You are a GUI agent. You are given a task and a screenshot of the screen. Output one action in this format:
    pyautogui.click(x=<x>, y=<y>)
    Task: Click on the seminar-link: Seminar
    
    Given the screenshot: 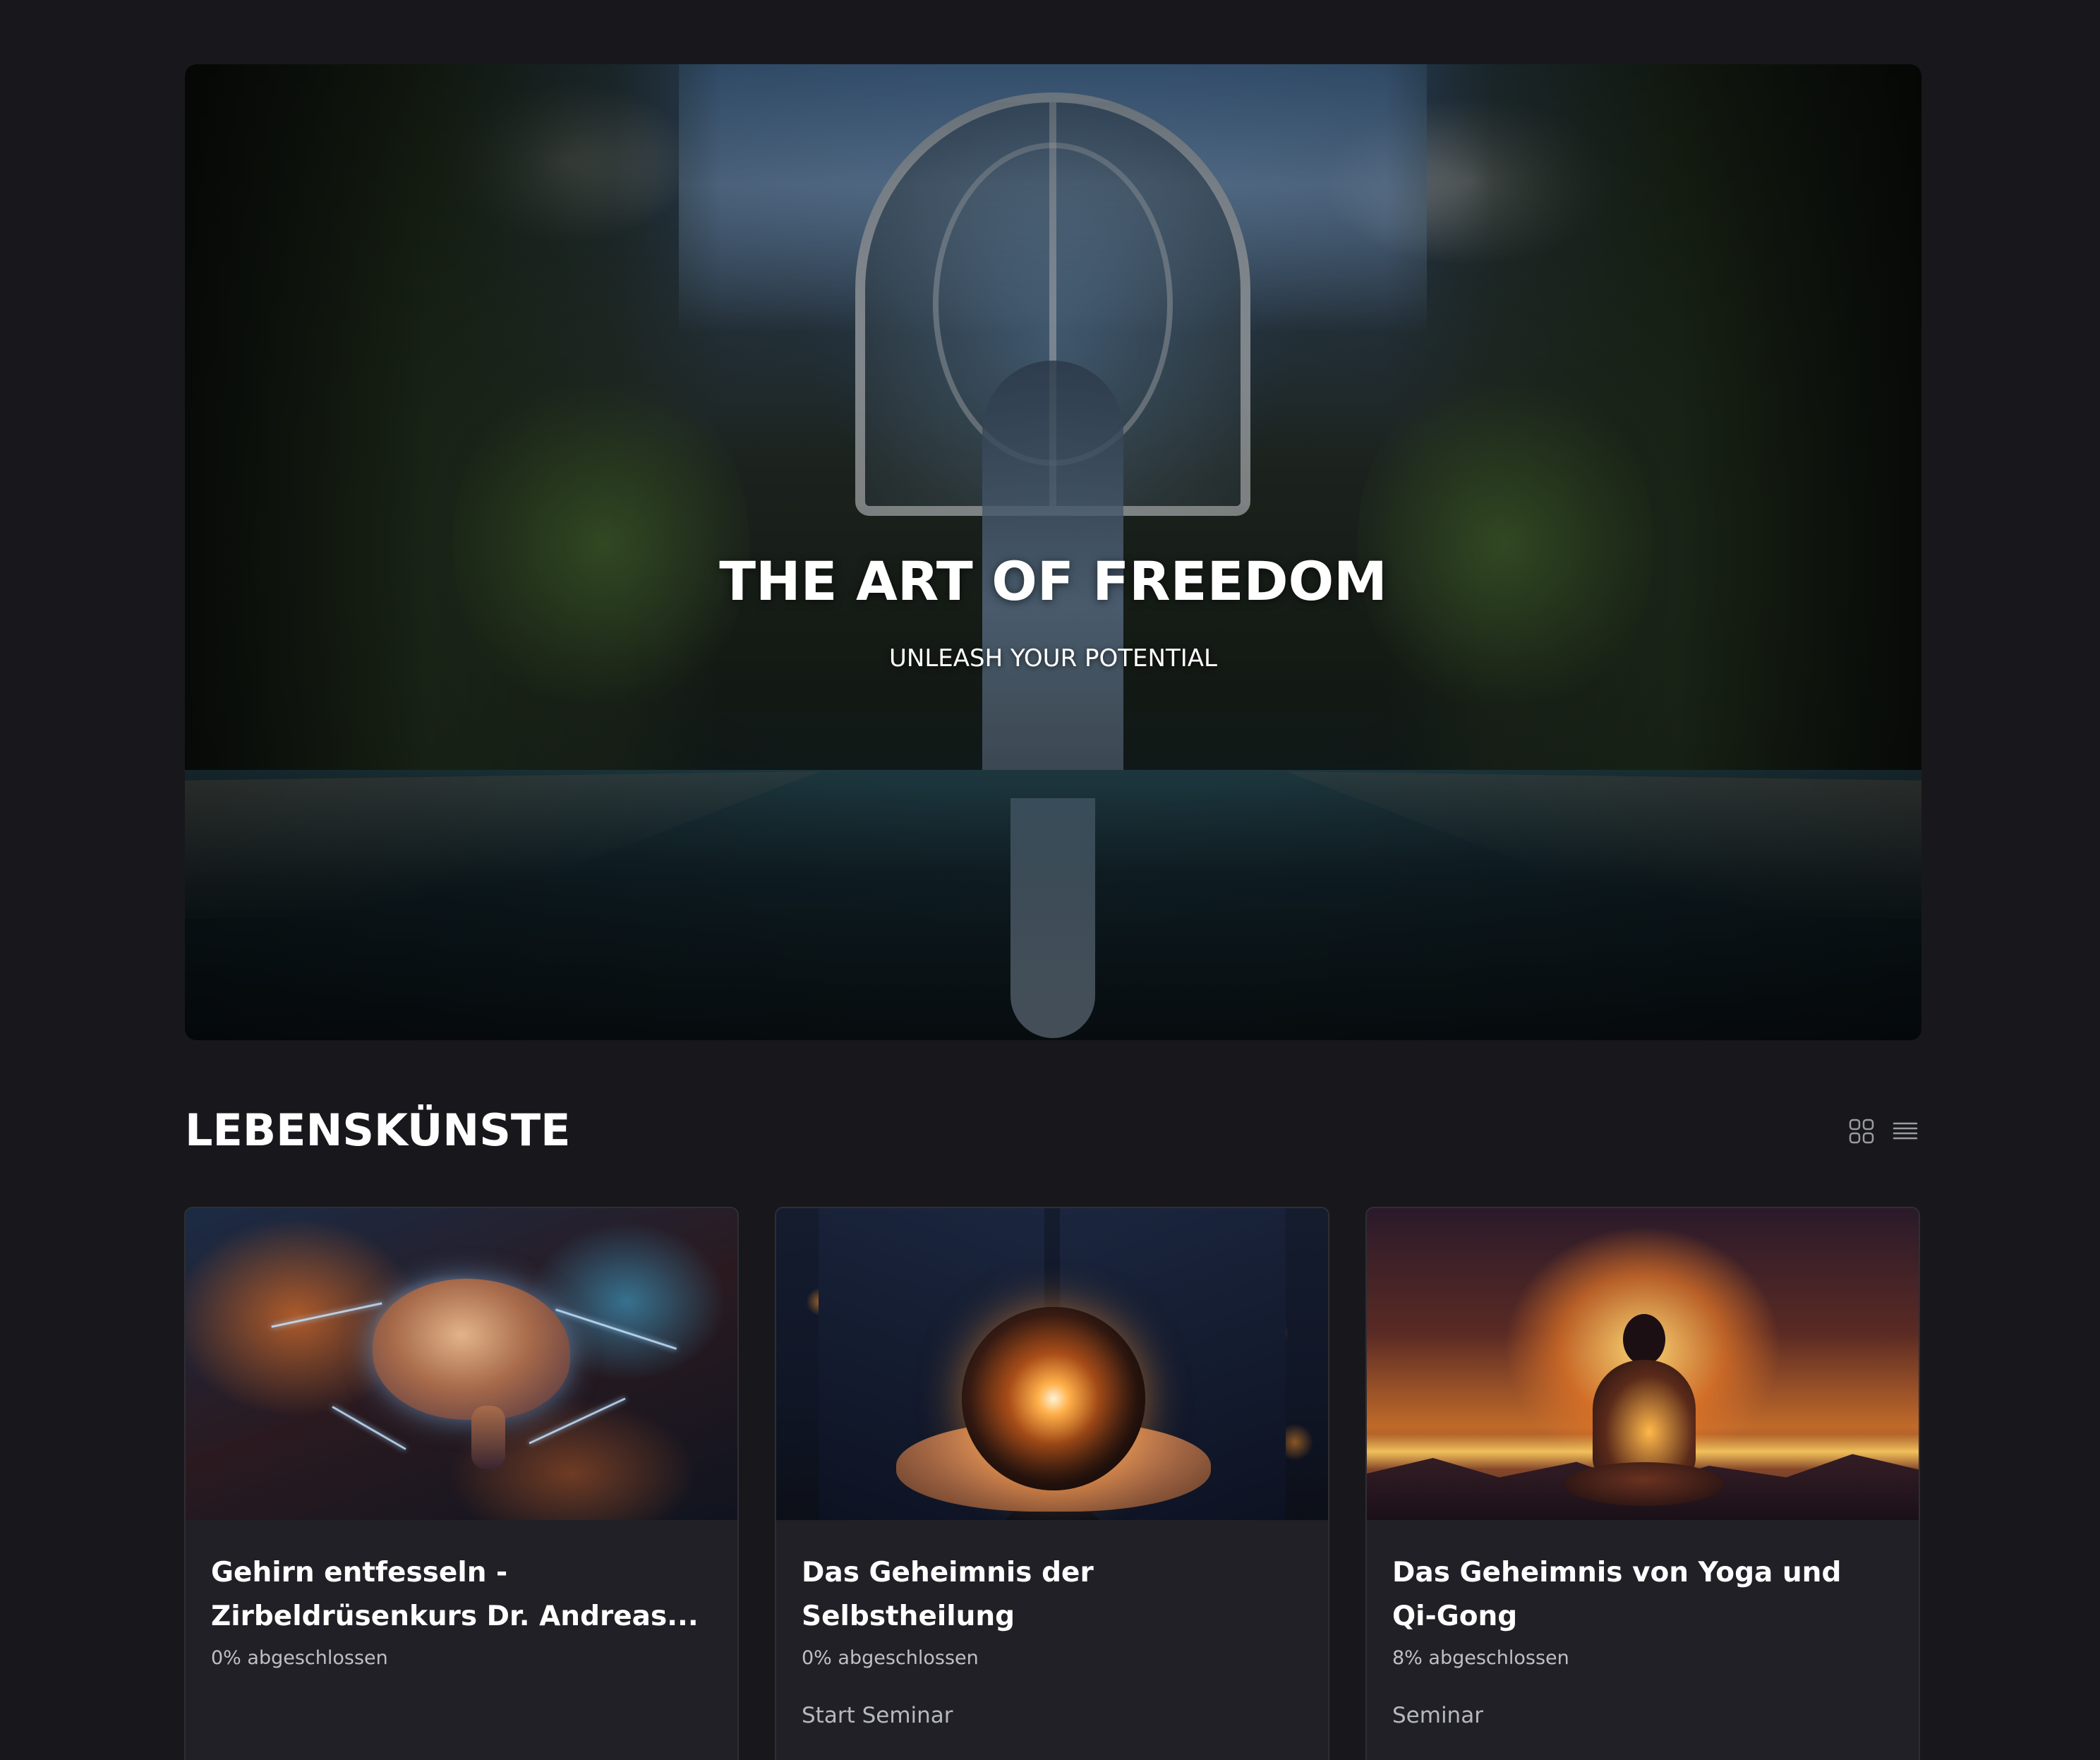 What is the action you would take?
    pyautogui.click(x=1642, y=1715)
    